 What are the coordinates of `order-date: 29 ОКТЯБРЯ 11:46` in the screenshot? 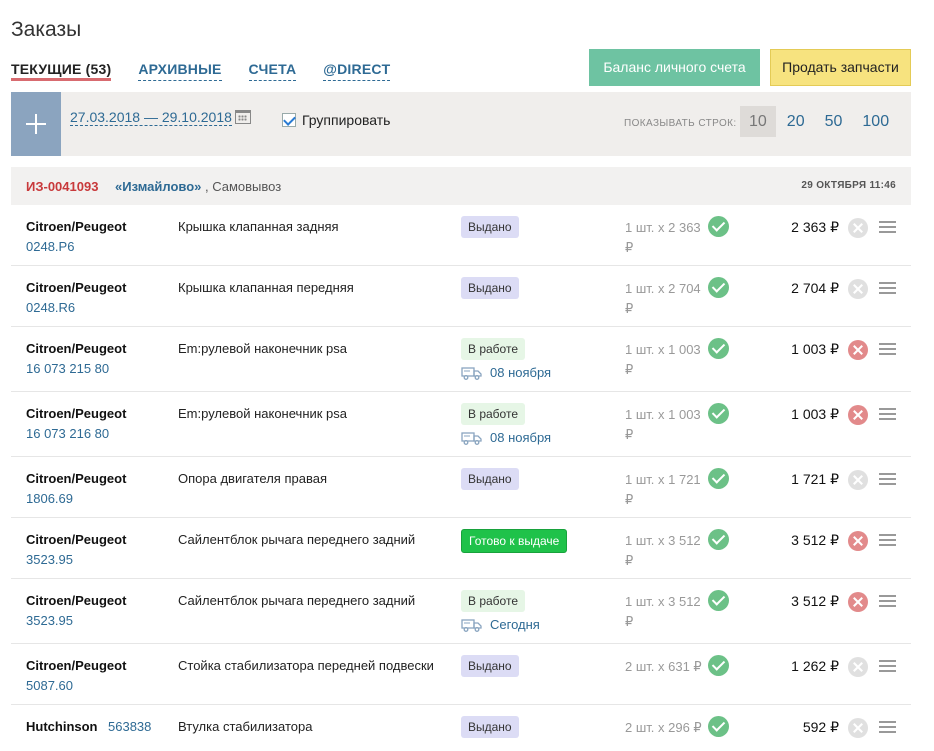 It's located at (848, 185).